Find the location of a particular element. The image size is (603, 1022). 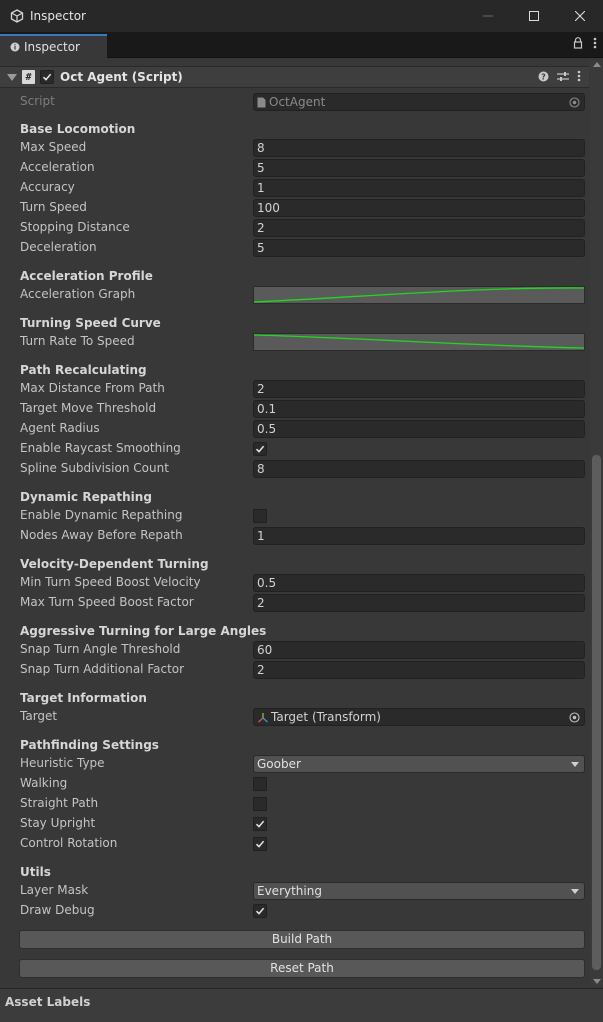

snap-turn-angle-threshold-row: Snap Turn Angle Threshold 60 is located at coordinates (302, 650).